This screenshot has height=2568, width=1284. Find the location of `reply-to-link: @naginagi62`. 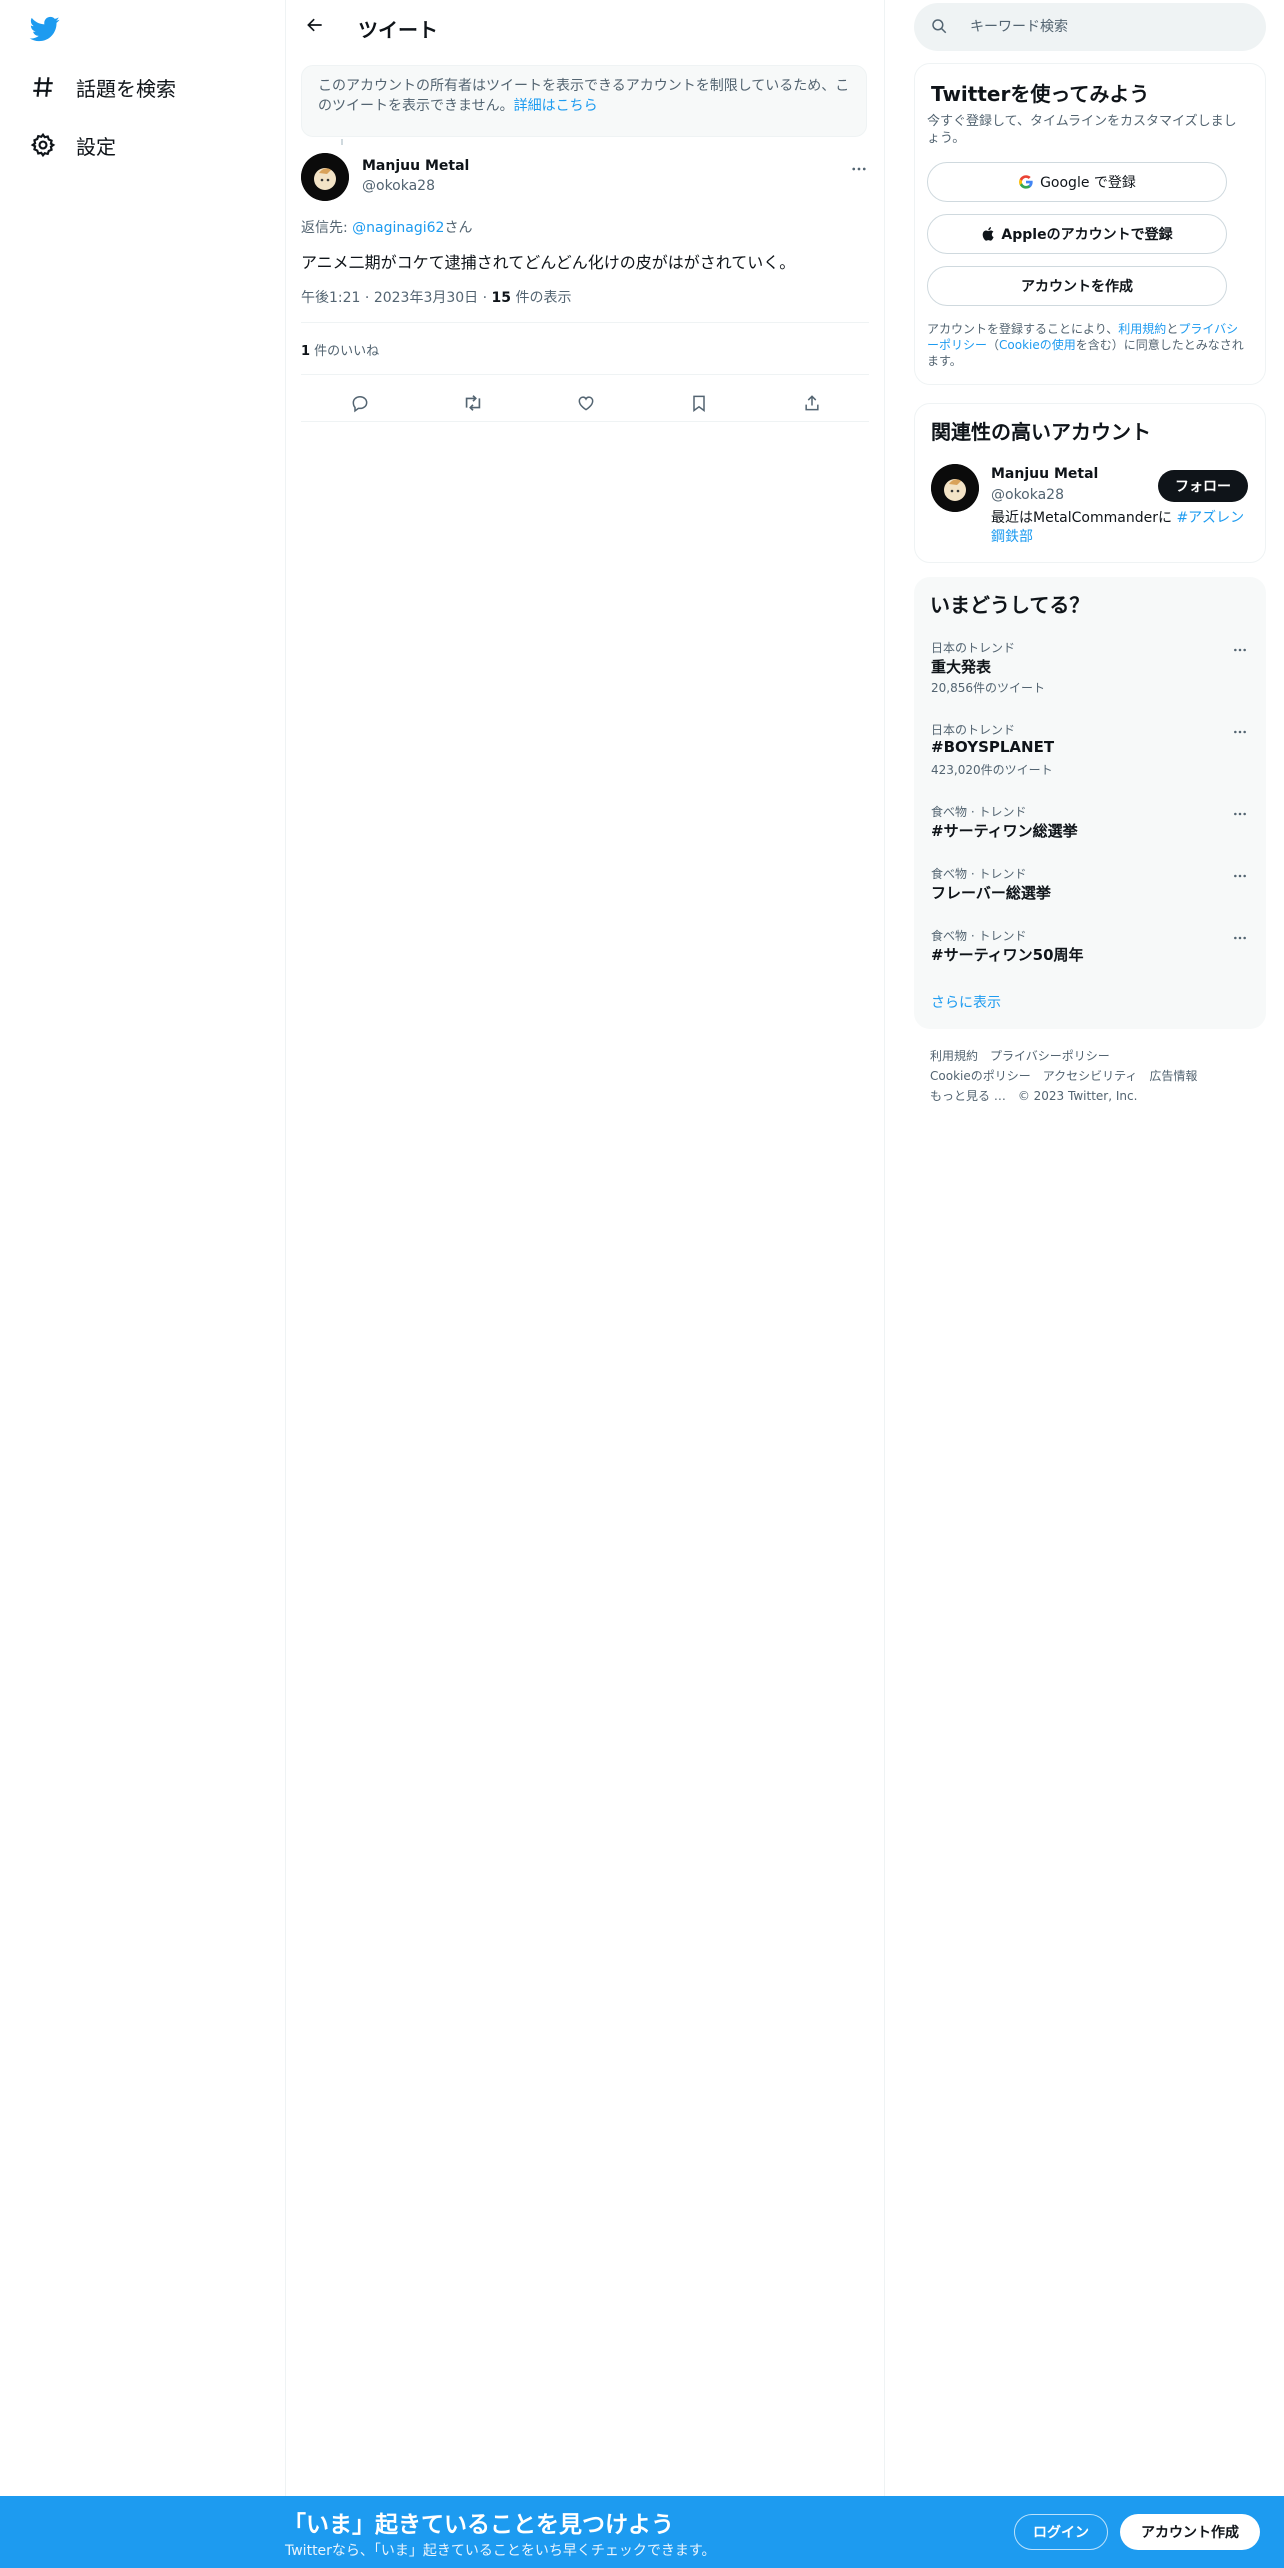

reply-to-link: @naginagi62 is located at coordinates (398, 228).